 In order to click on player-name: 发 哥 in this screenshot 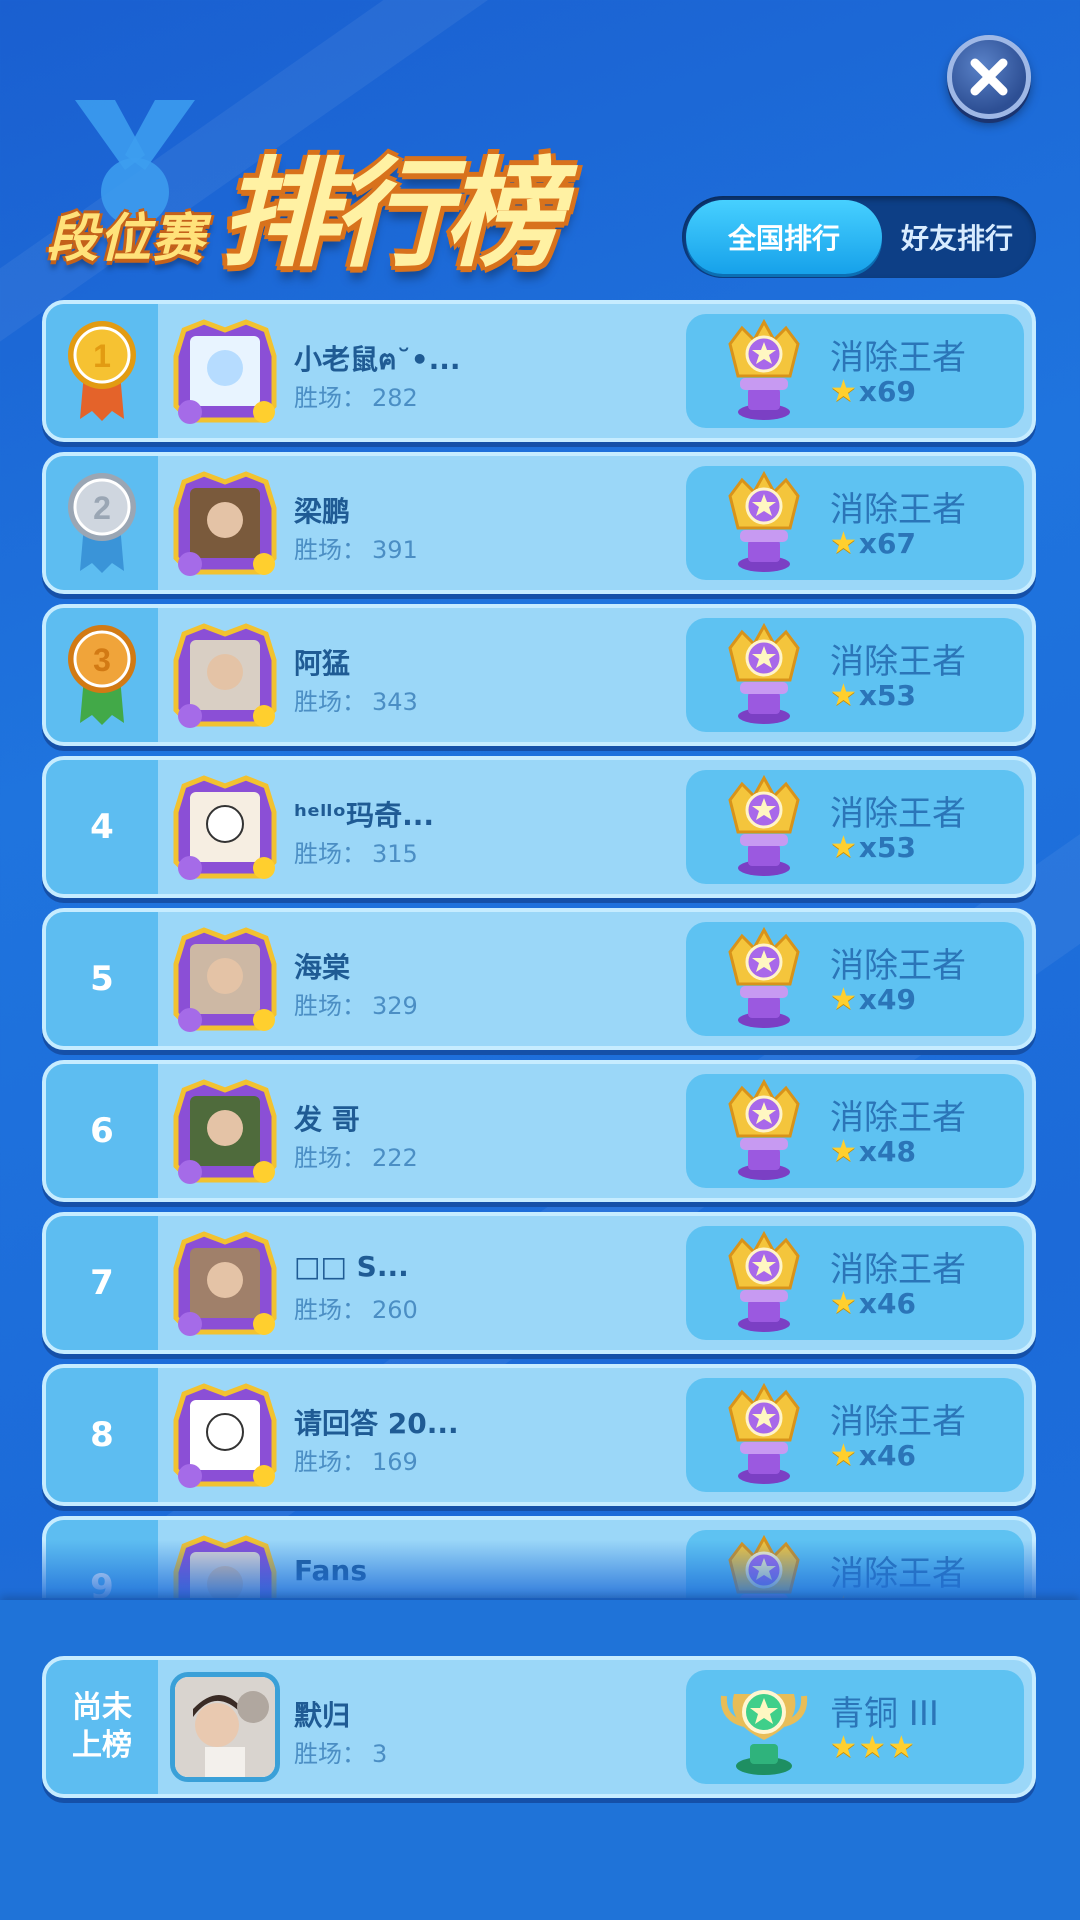, I will do `click(327, 1119)`.